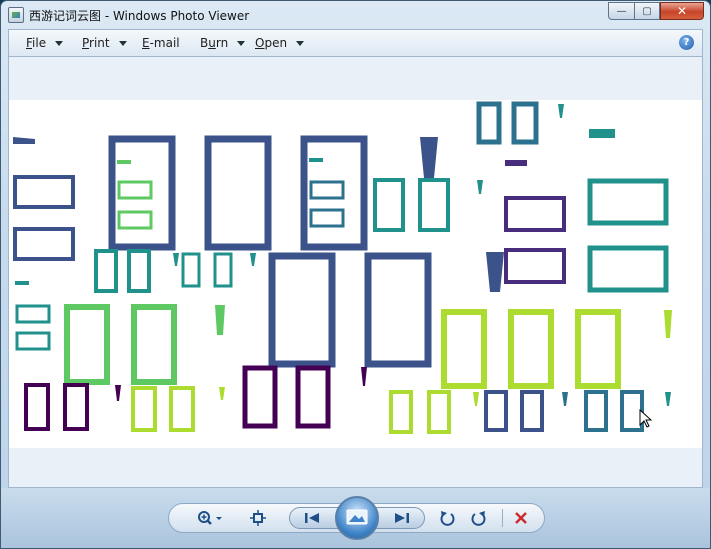  I want to click on menu-bar: File Print E-mail Burn Open ?, so click(355, 42).